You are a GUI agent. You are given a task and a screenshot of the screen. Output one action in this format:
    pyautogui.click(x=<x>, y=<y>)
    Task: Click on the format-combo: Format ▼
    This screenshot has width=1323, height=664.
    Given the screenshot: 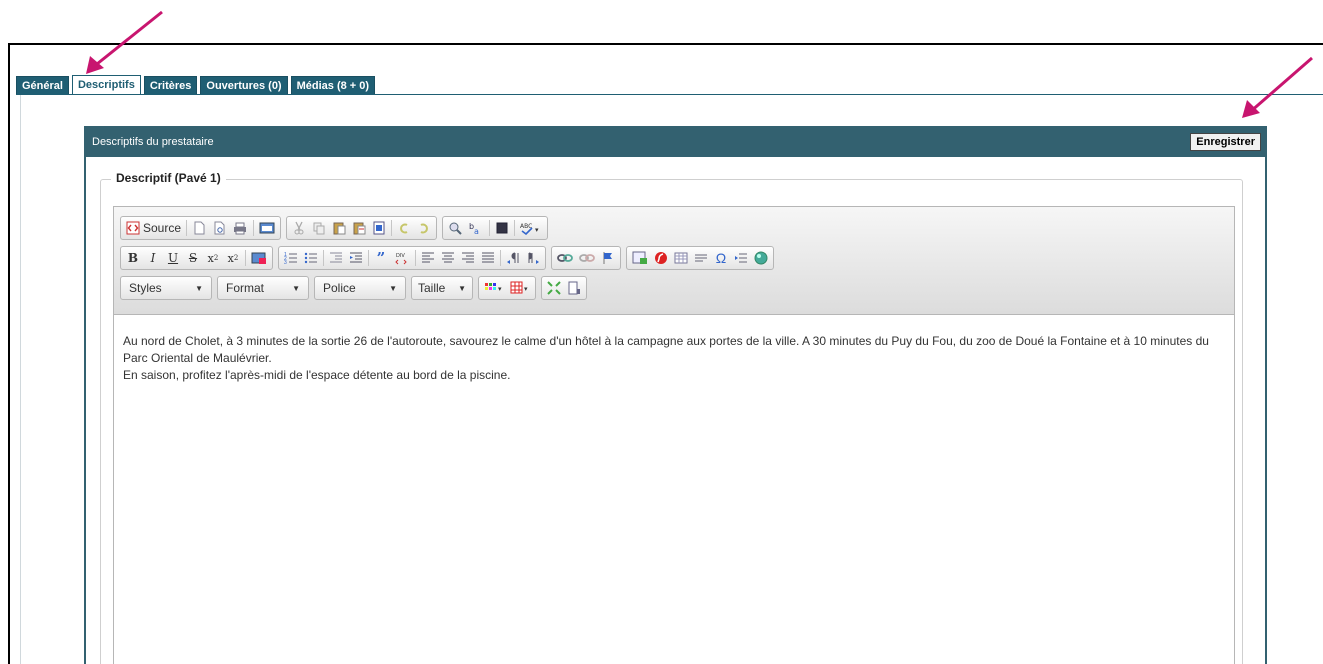 What is the action you would take?
    pyautogui.click(x=263, y=288)
    